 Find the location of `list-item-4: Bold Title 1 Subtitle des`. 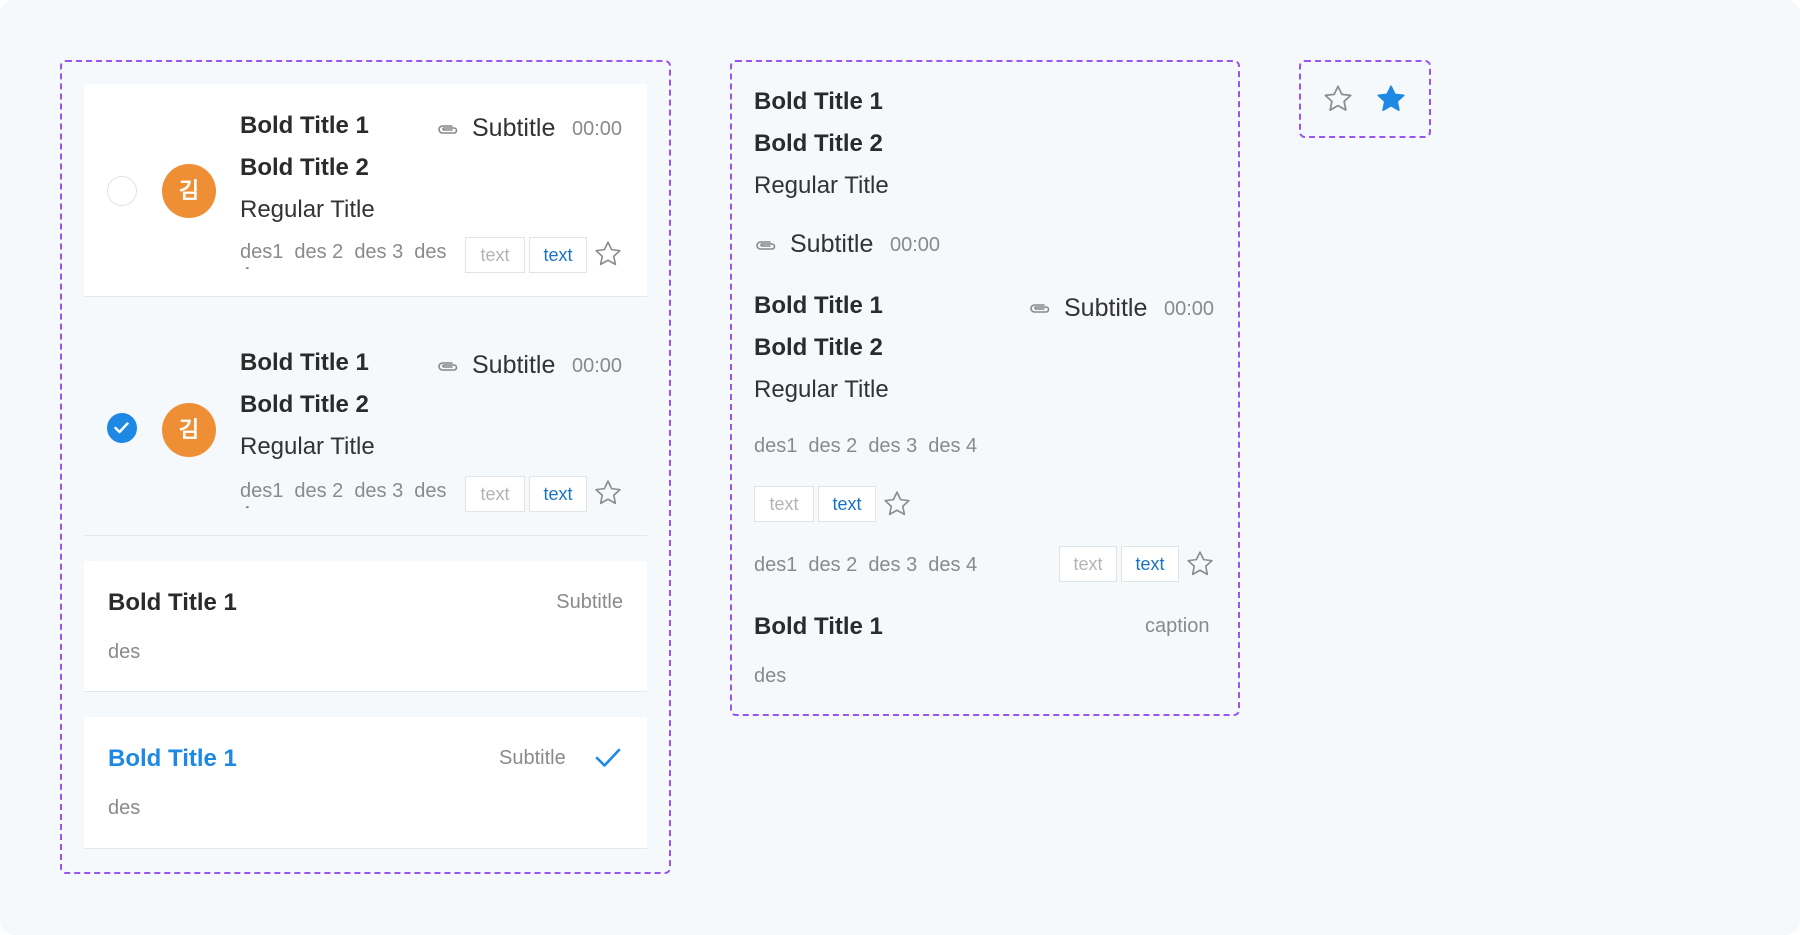

list-item-4: Bold Title 1 Subtitle des is located at coordinates (365, 783).